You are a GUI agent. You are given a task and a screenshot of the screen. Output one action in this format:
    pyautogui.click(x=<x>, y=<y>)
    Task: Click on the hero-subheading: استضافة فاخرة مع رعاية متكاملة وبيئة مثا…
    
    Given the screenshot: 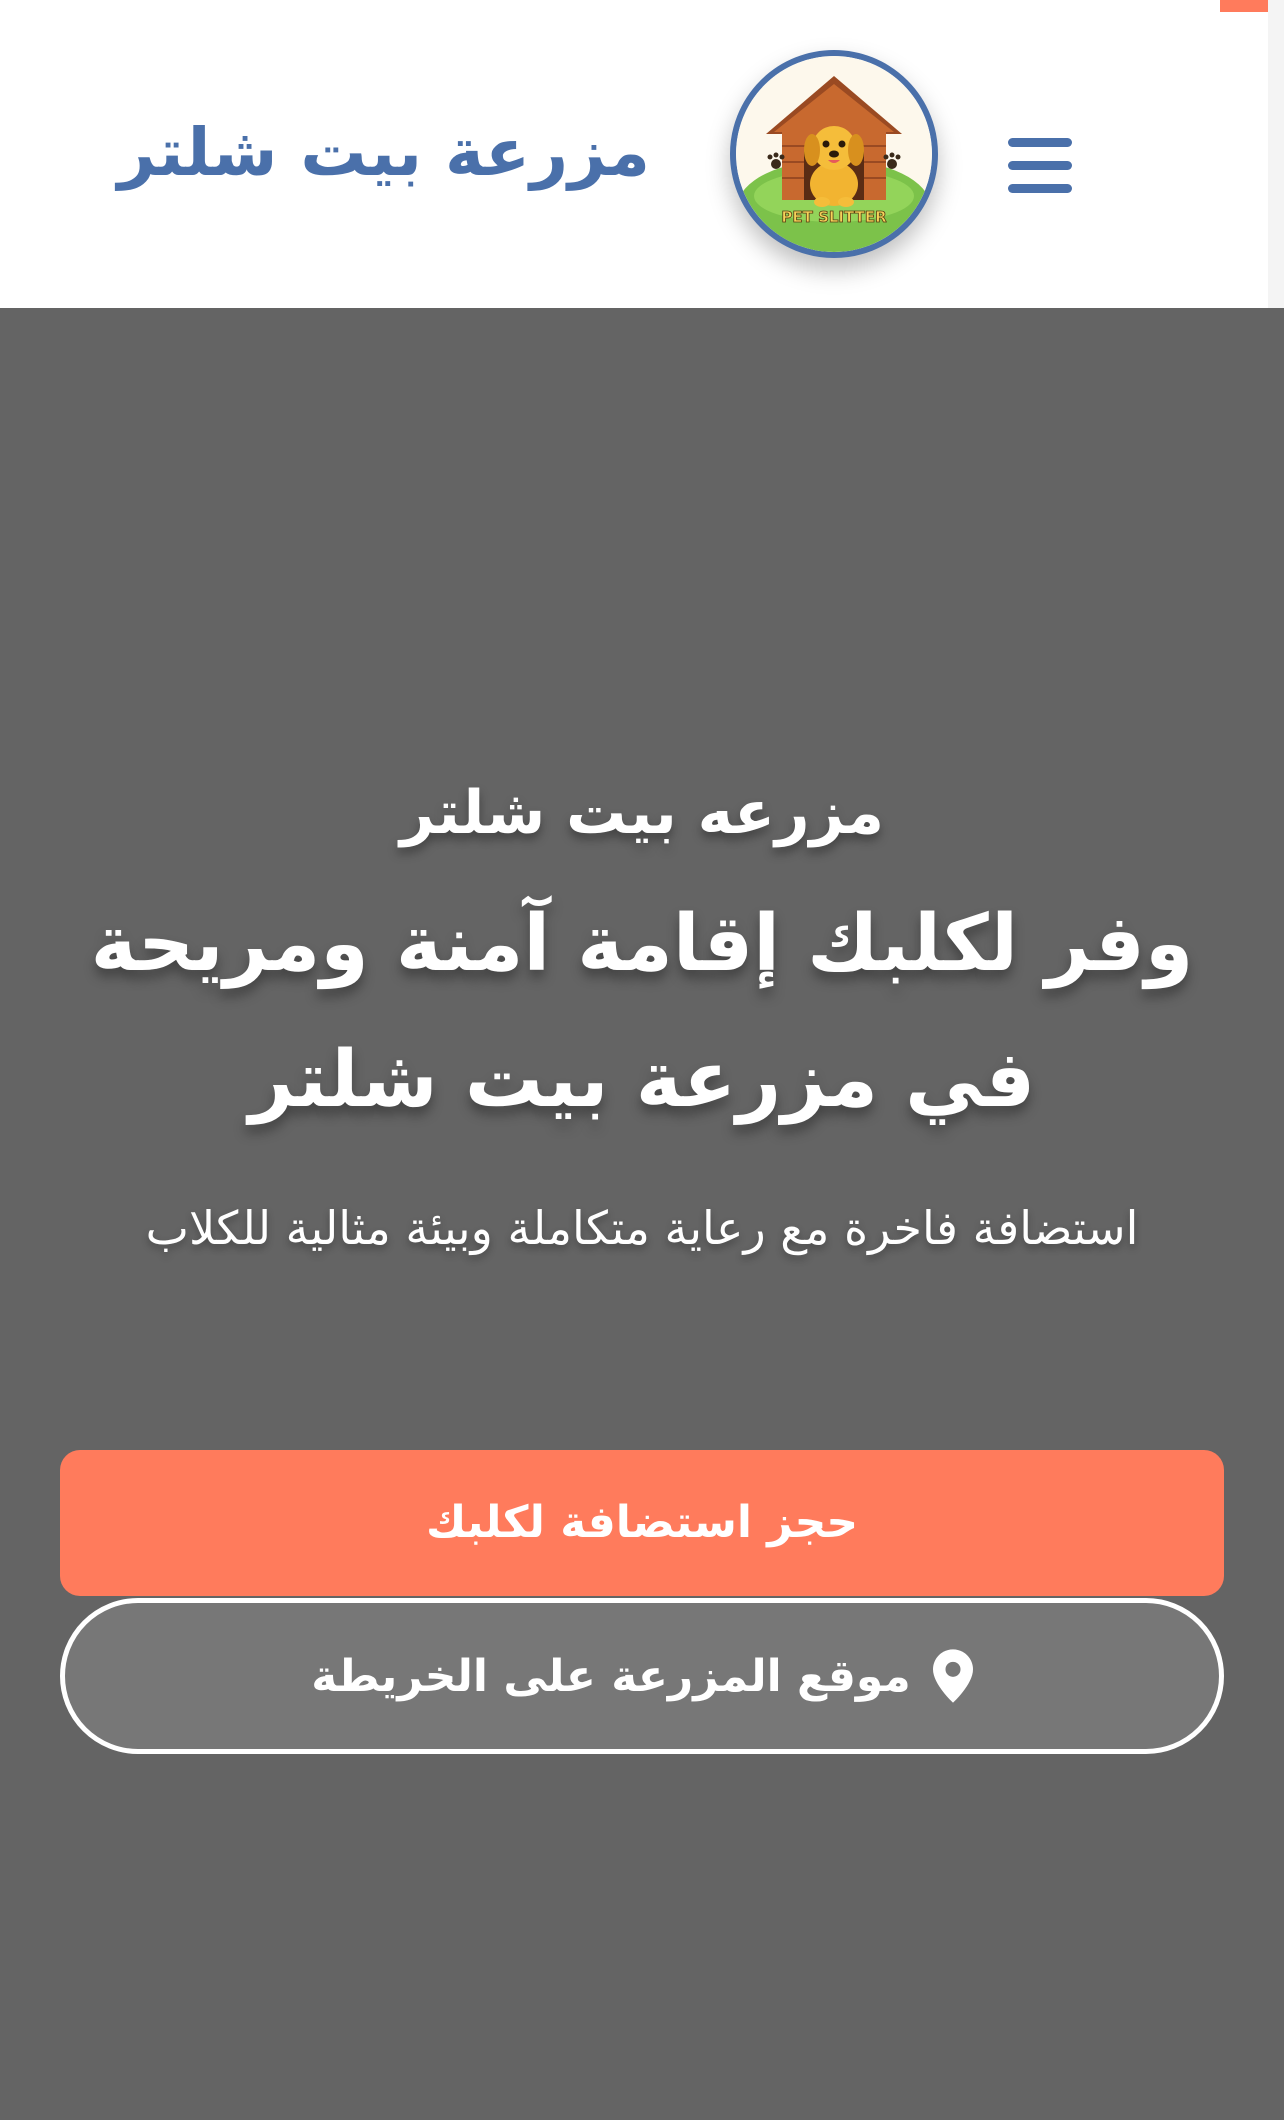 What is the action you would take?
    pyautogui.click(x=642, y=1228)
    